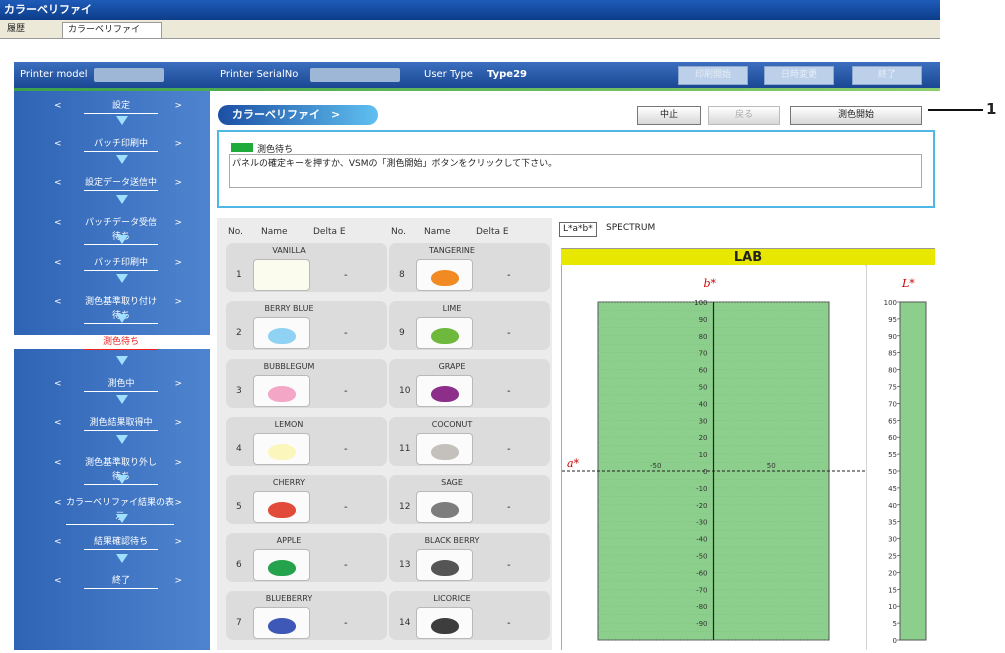 This screenshot has height=653, width=1005. Describe the element at coordinates (289, 308) in the screenshot. I see `patch-name: BERRY BLUE` at that location.